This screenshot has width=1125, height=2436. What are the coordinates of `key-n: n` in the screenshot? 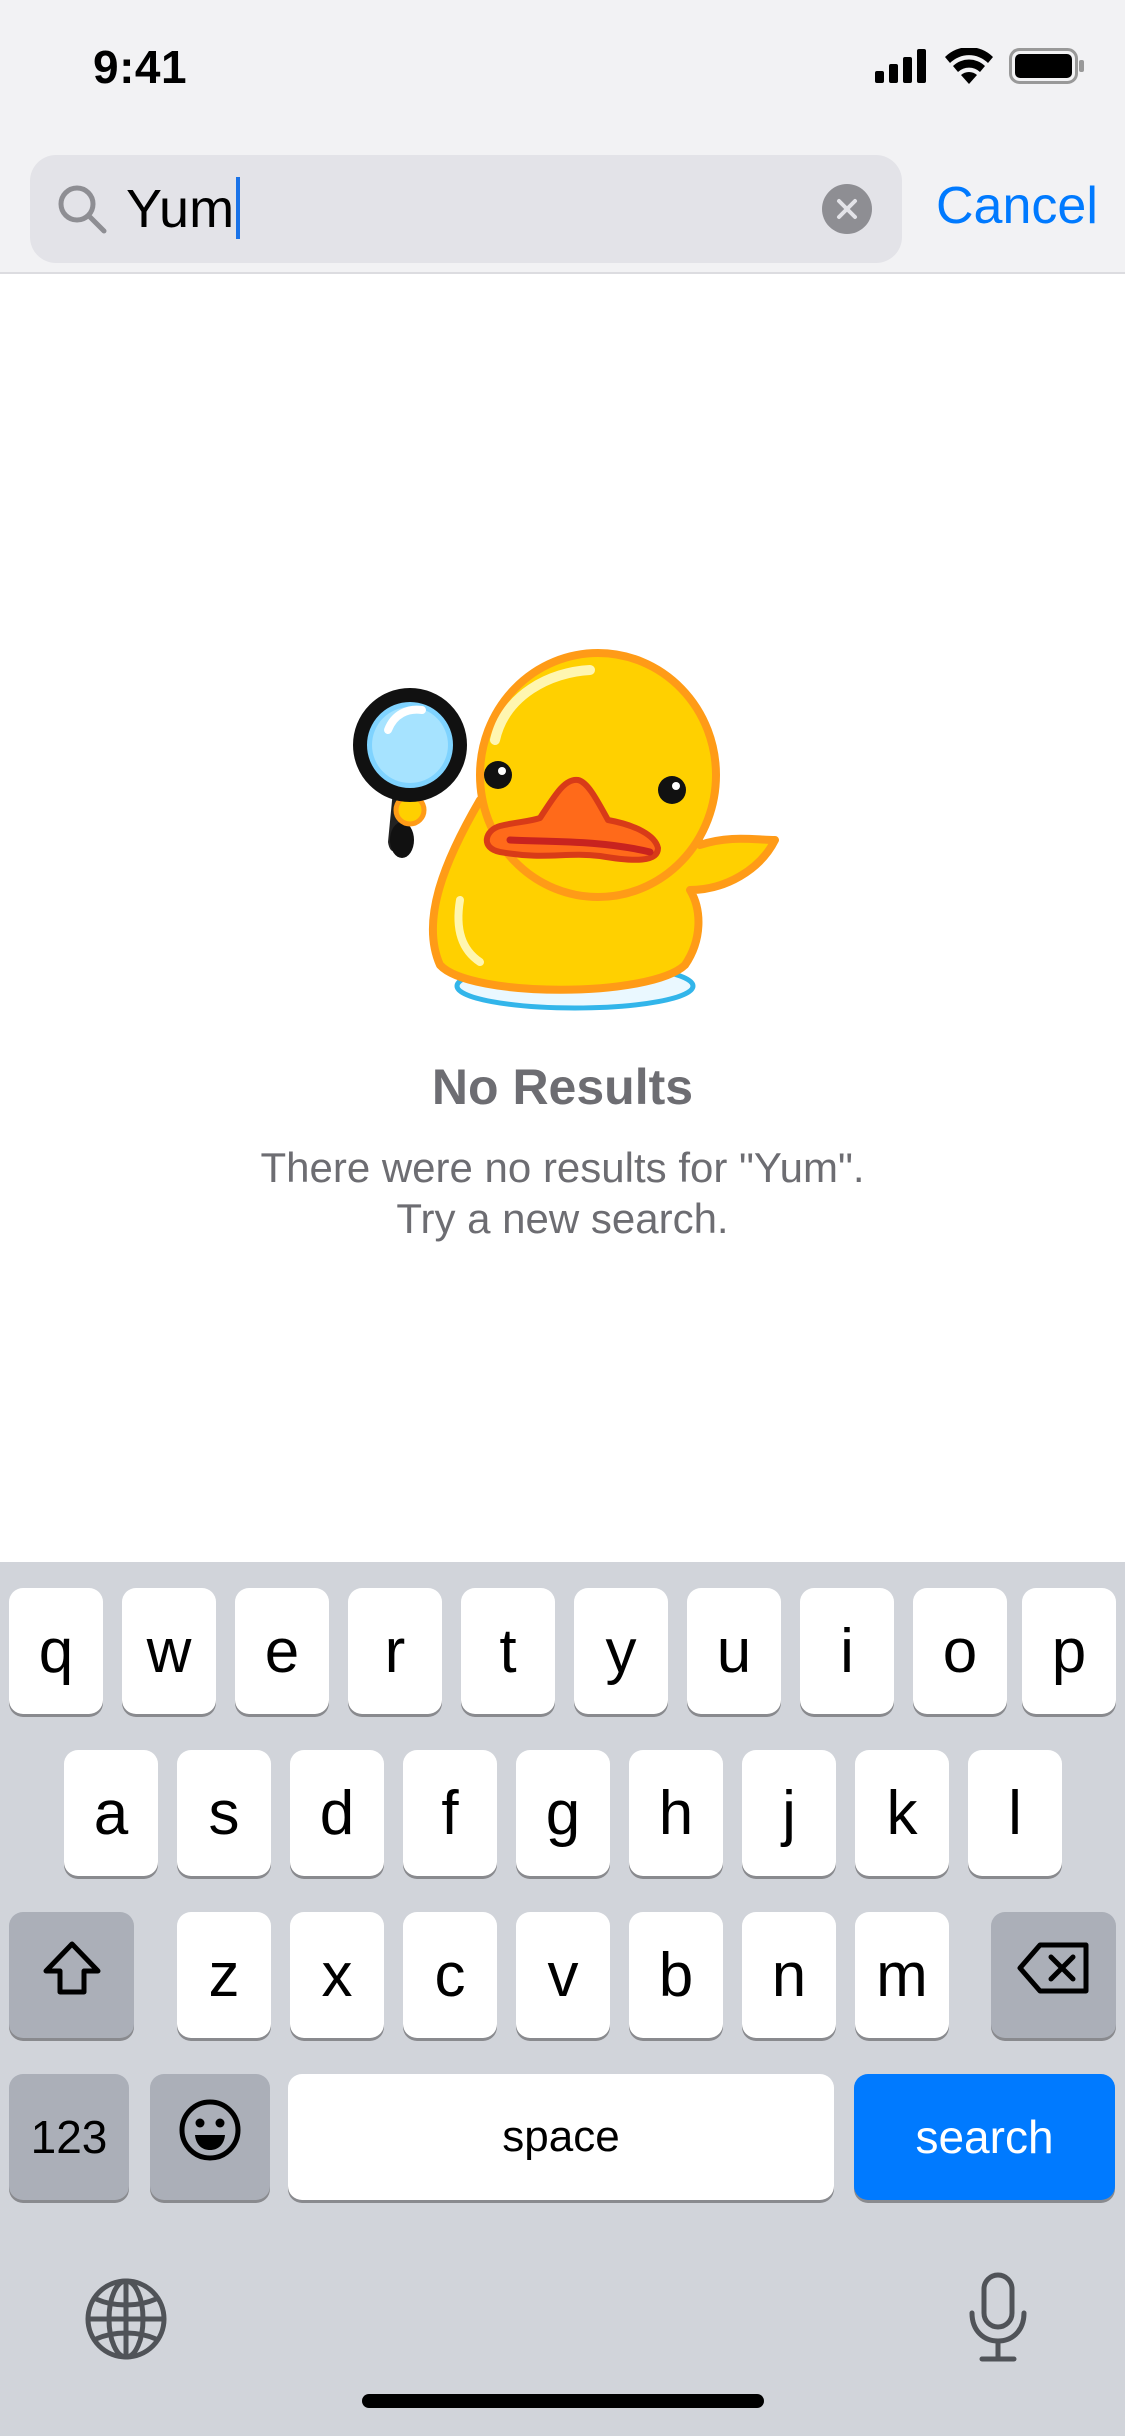 It's located at (789, 1975).